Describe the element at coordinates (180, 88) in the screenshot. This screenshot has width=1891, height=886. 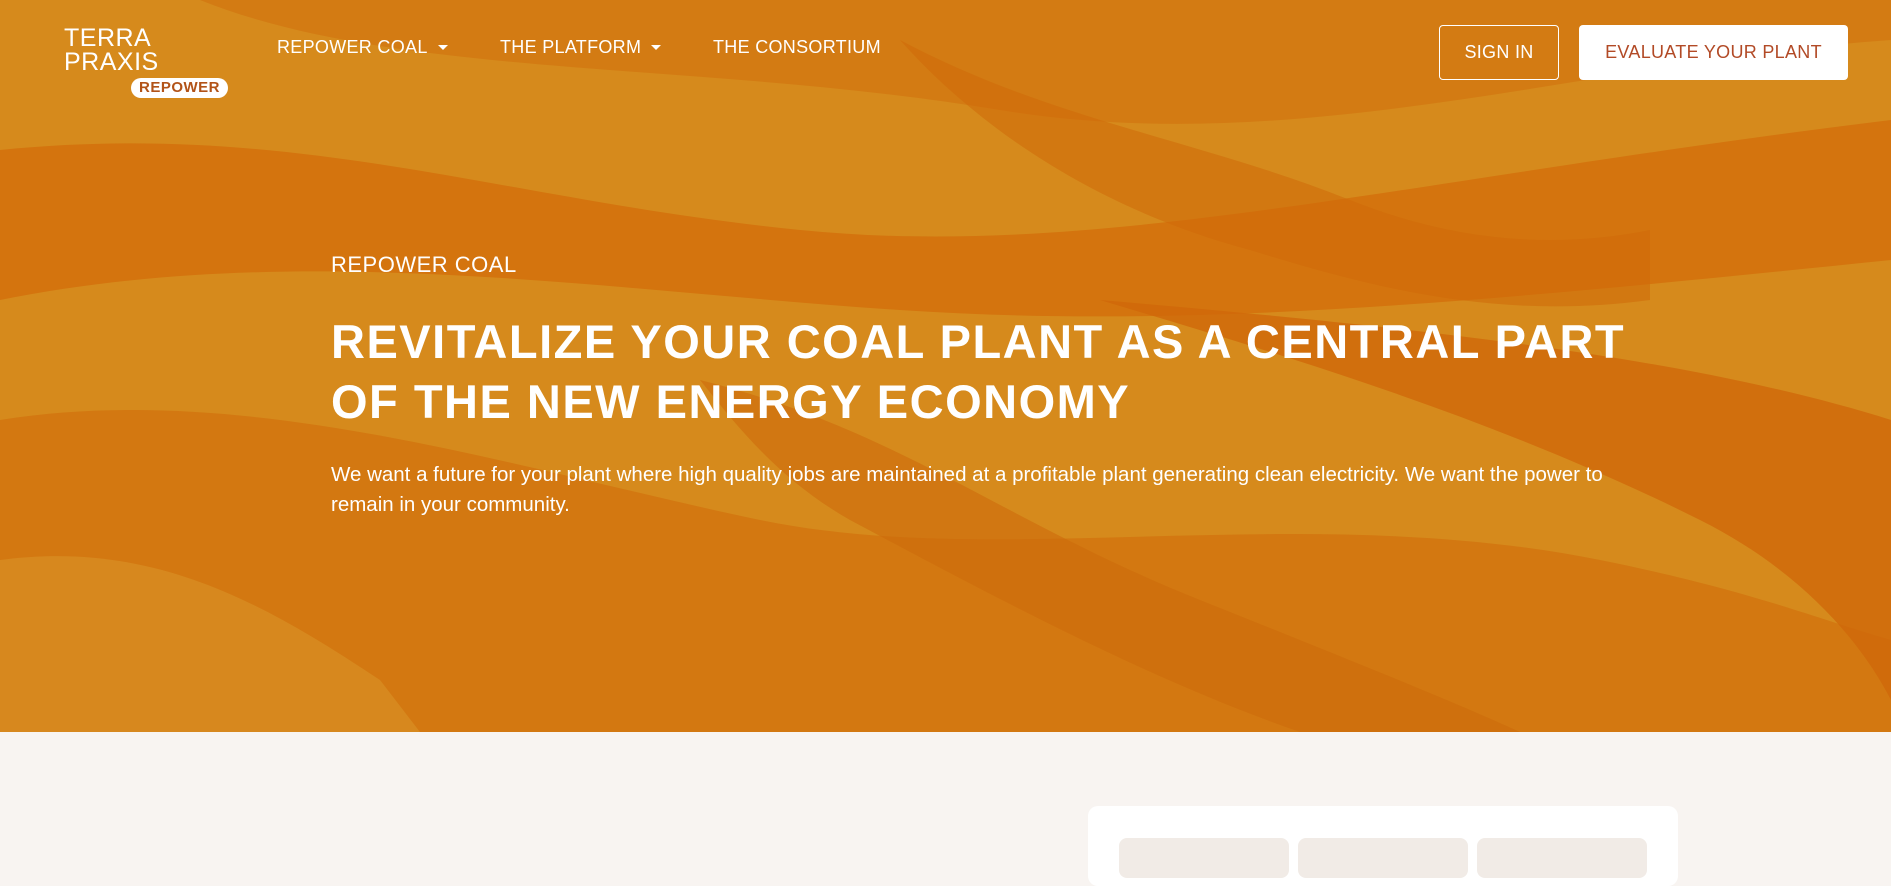
I see `logo-badge: REPOWER` at that location.